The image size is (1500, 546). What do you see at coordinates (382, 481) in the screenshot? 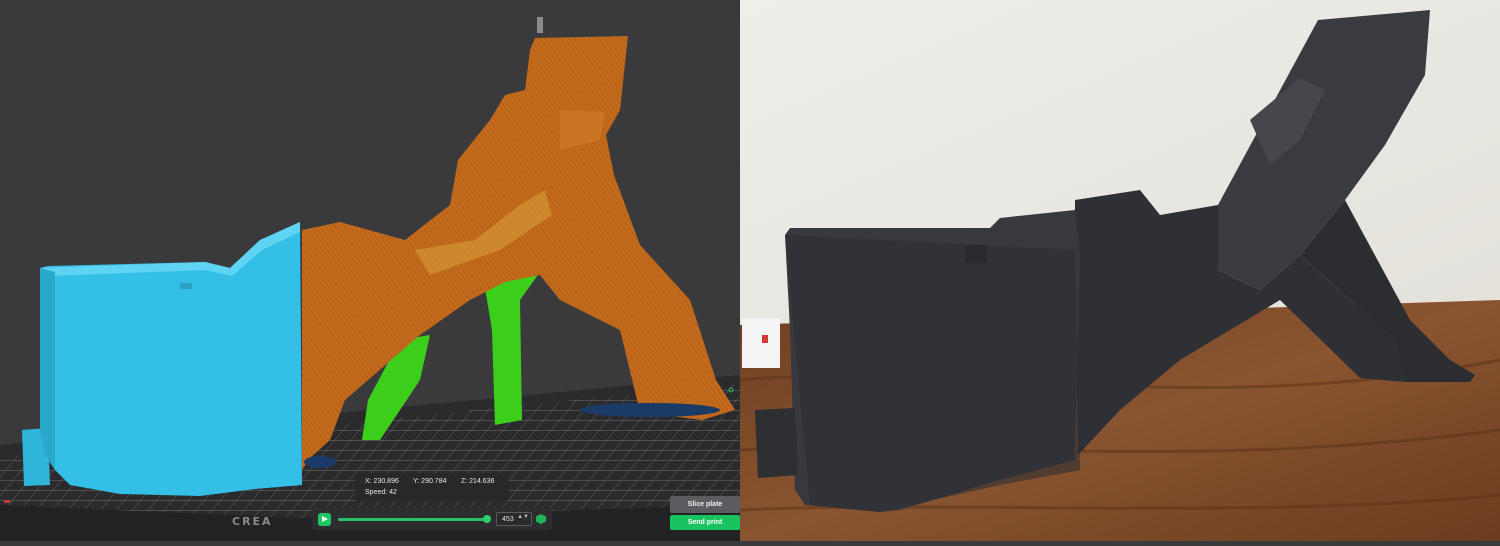
I see `coord-x: X: 230.896` at bounding box center [382, 481].